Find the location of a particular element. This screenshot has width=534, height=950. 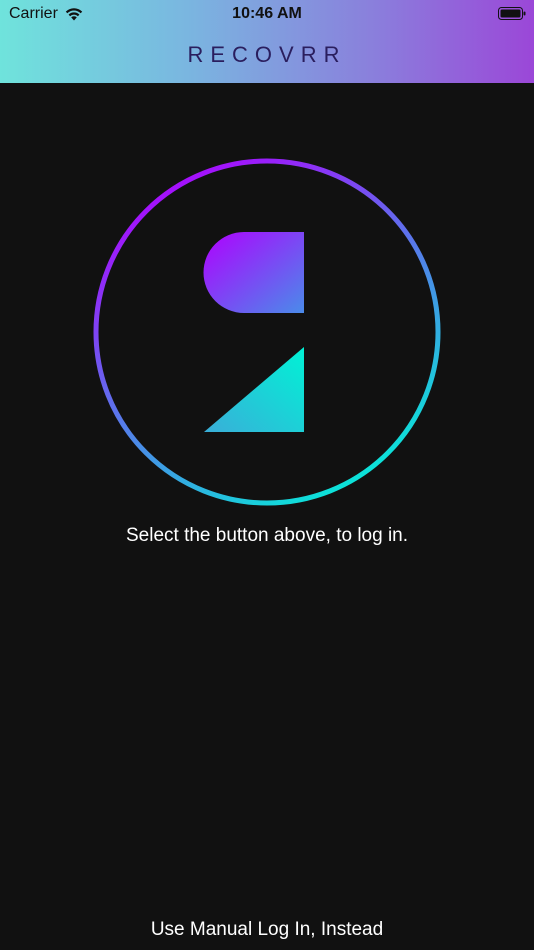

manual-login-link: Use Manual Log In, Instead is located at coordinates (267, 930).